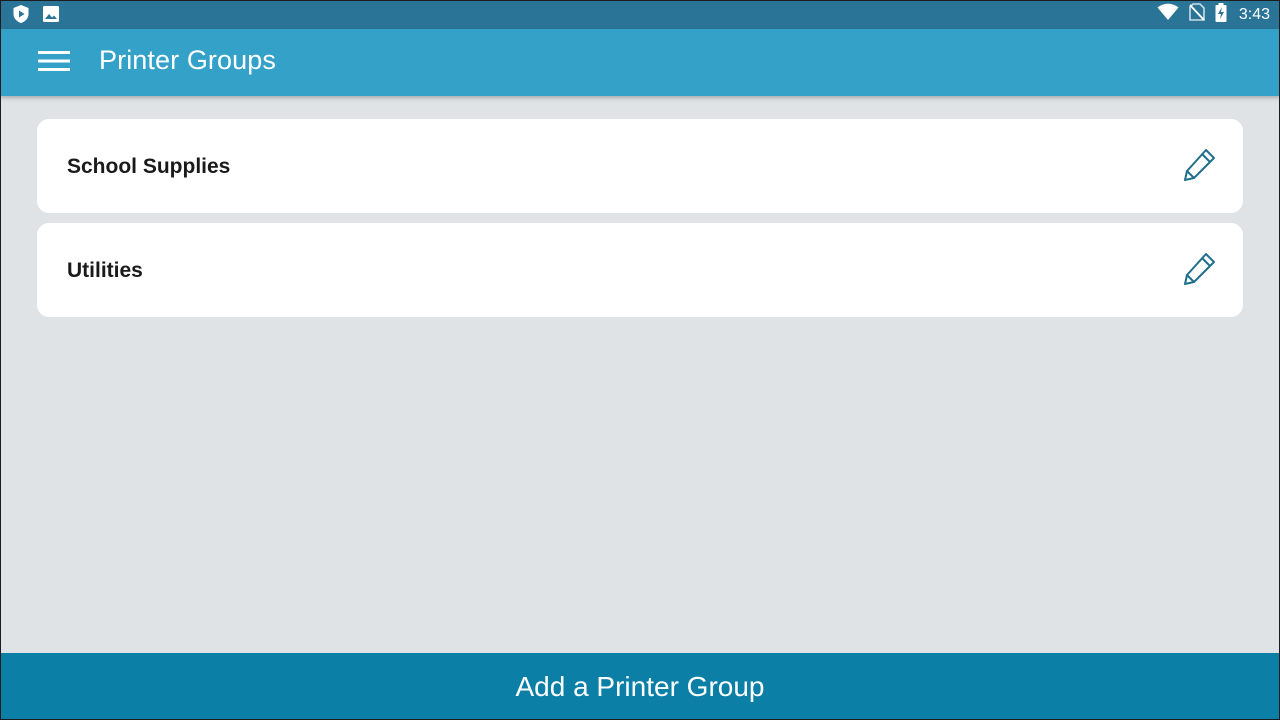 The height and width of the screenshot is (720, 1280). Describe the element at coordinates (640, 14) in the screenshot. I see `status-bar: 3:43` at that location.